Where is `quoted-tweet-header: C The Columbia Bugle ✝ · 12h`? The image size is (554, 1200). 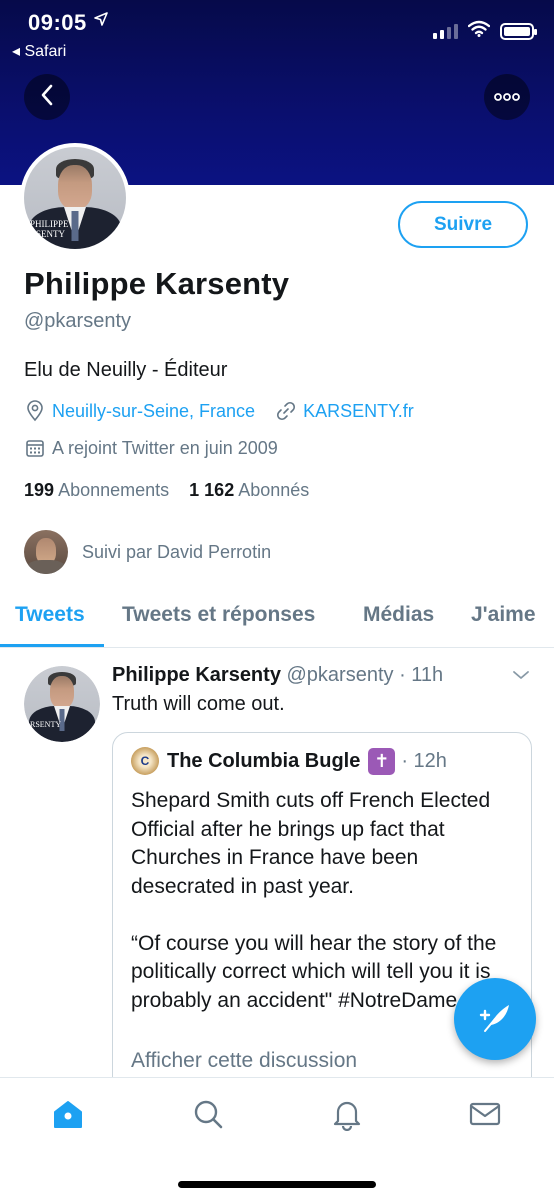
quoted-tweet-header: C The Columbia Bugle ✝ · 12h is located at coordinates (289, 761).